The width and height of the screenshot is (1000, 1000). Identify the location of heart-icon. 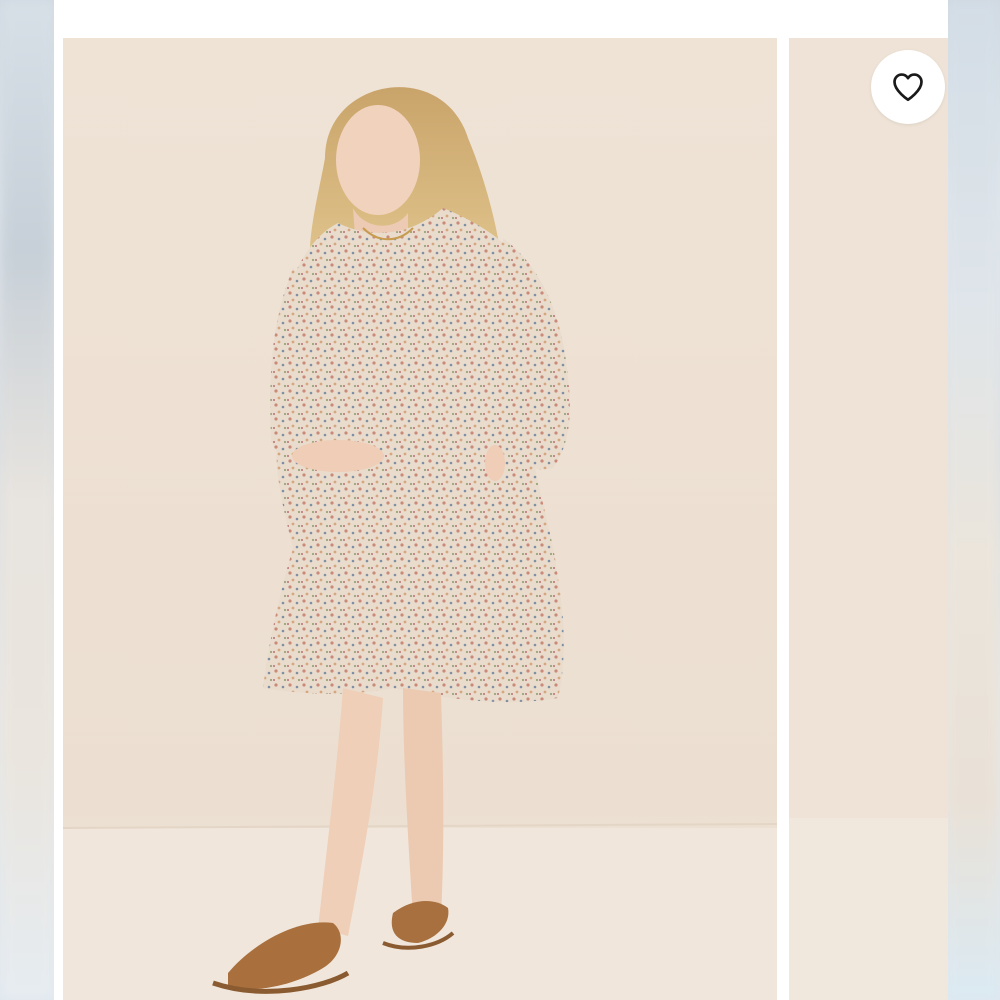
(908, 87).